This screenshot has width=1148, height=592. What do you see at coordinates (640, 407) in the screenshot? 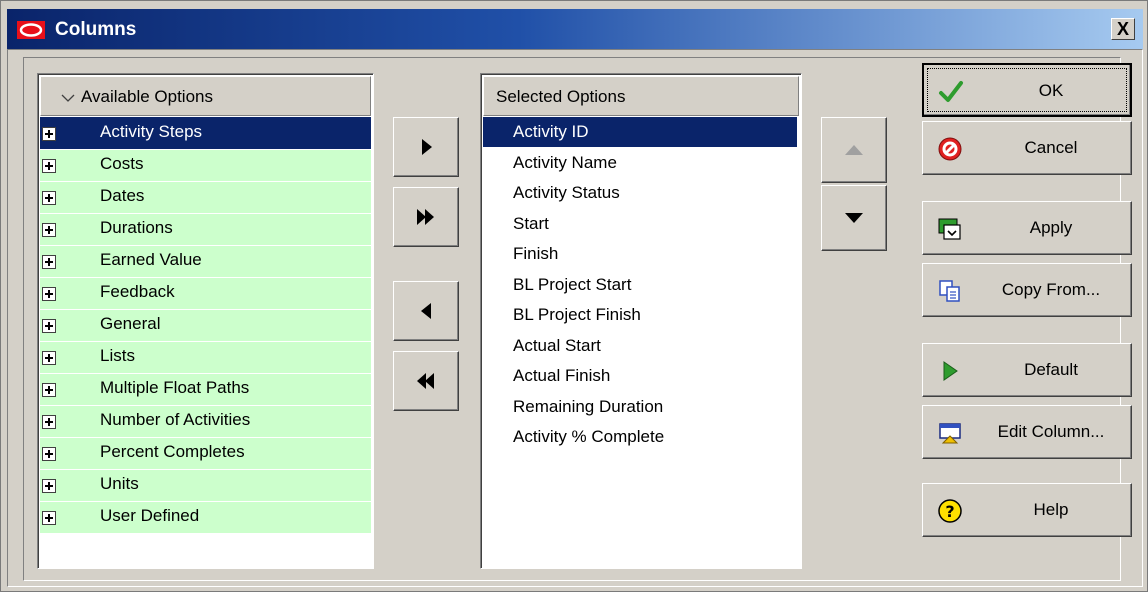
I see `selected-option-item: Remaining Duration` at bounding box center [640, 407].